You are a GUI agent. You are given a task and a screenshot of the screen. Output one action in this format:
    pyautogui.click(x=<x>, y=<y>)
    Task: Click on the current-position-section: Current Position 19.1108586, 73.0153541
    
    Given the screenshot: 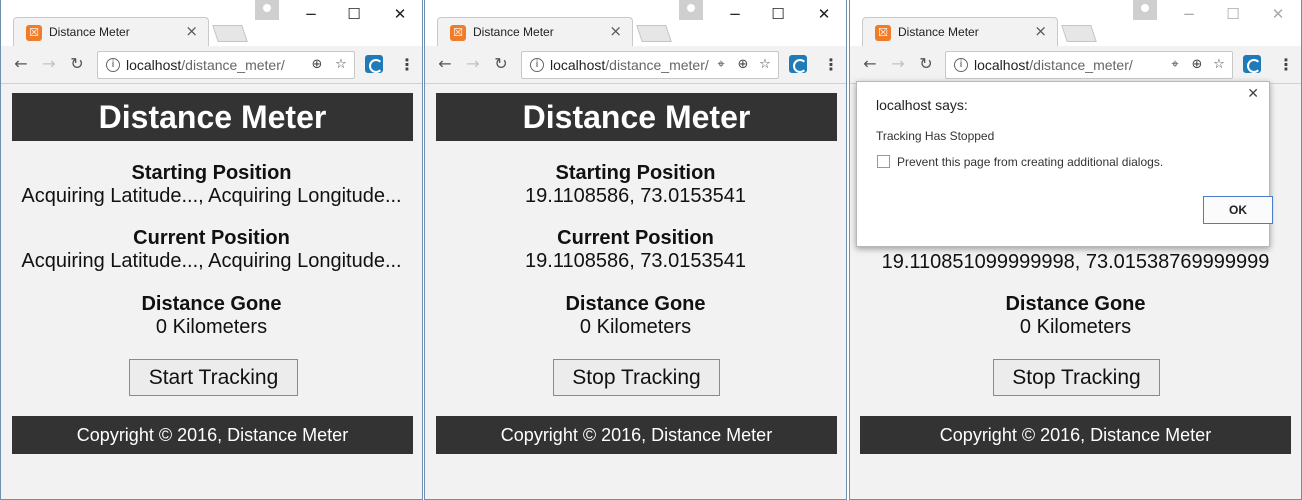 What is the action you would take?
    pyautogui.click(x=635, y=250)
    